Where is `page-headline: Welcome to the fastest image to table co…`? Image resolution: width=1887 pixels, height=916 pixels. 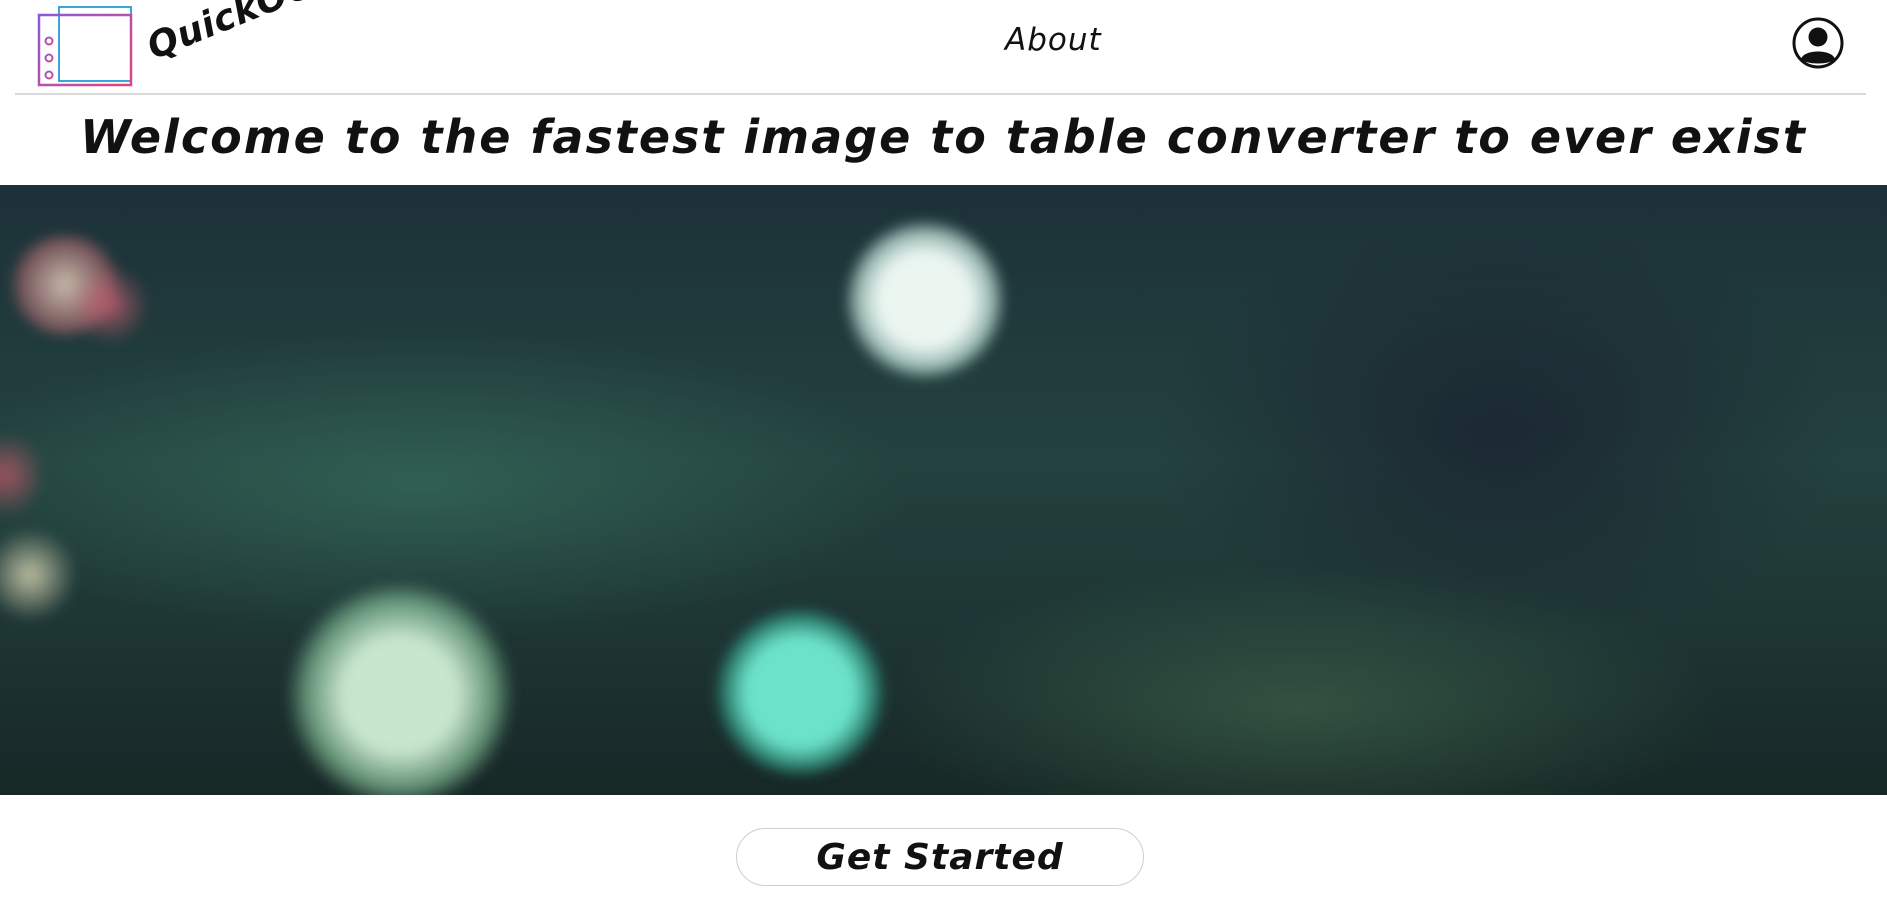 page-headline: Welcome to the fastest image to table co… is located at coordinates (943, 137).